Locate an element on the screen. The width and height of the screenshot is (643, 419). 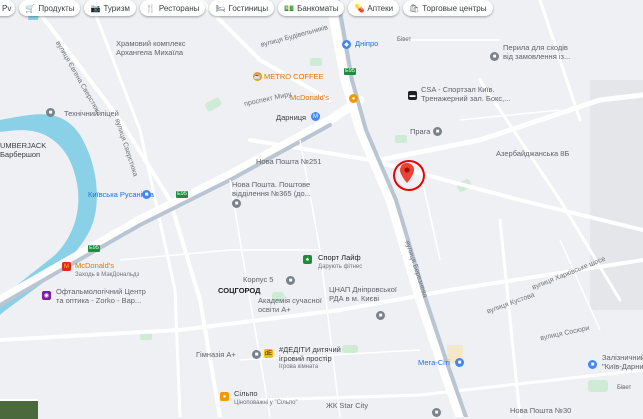
poi-label: Мега-Сіті is located at coordinates (434, 363).